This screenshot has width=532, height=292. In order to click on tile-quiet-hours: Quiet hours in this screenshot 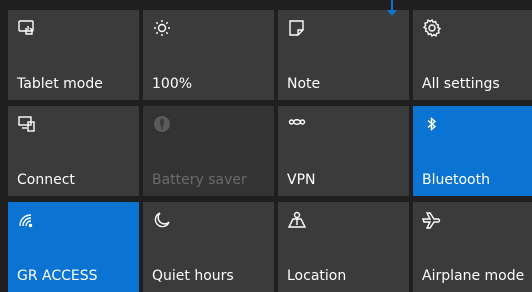, I will do `click(208, 247)`.